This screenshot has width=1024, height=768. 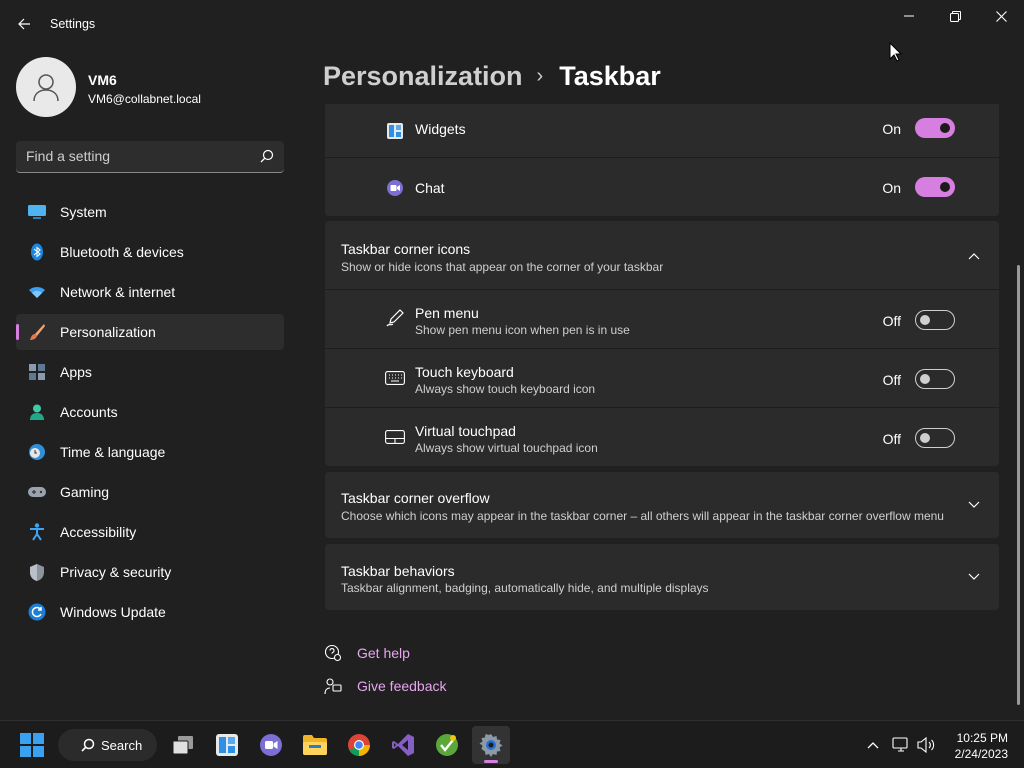 What do you see at coordinates (113, 452) in the screenshot?
I see `sidebar-item-label: Time & language` at bounding box center [113, 452].